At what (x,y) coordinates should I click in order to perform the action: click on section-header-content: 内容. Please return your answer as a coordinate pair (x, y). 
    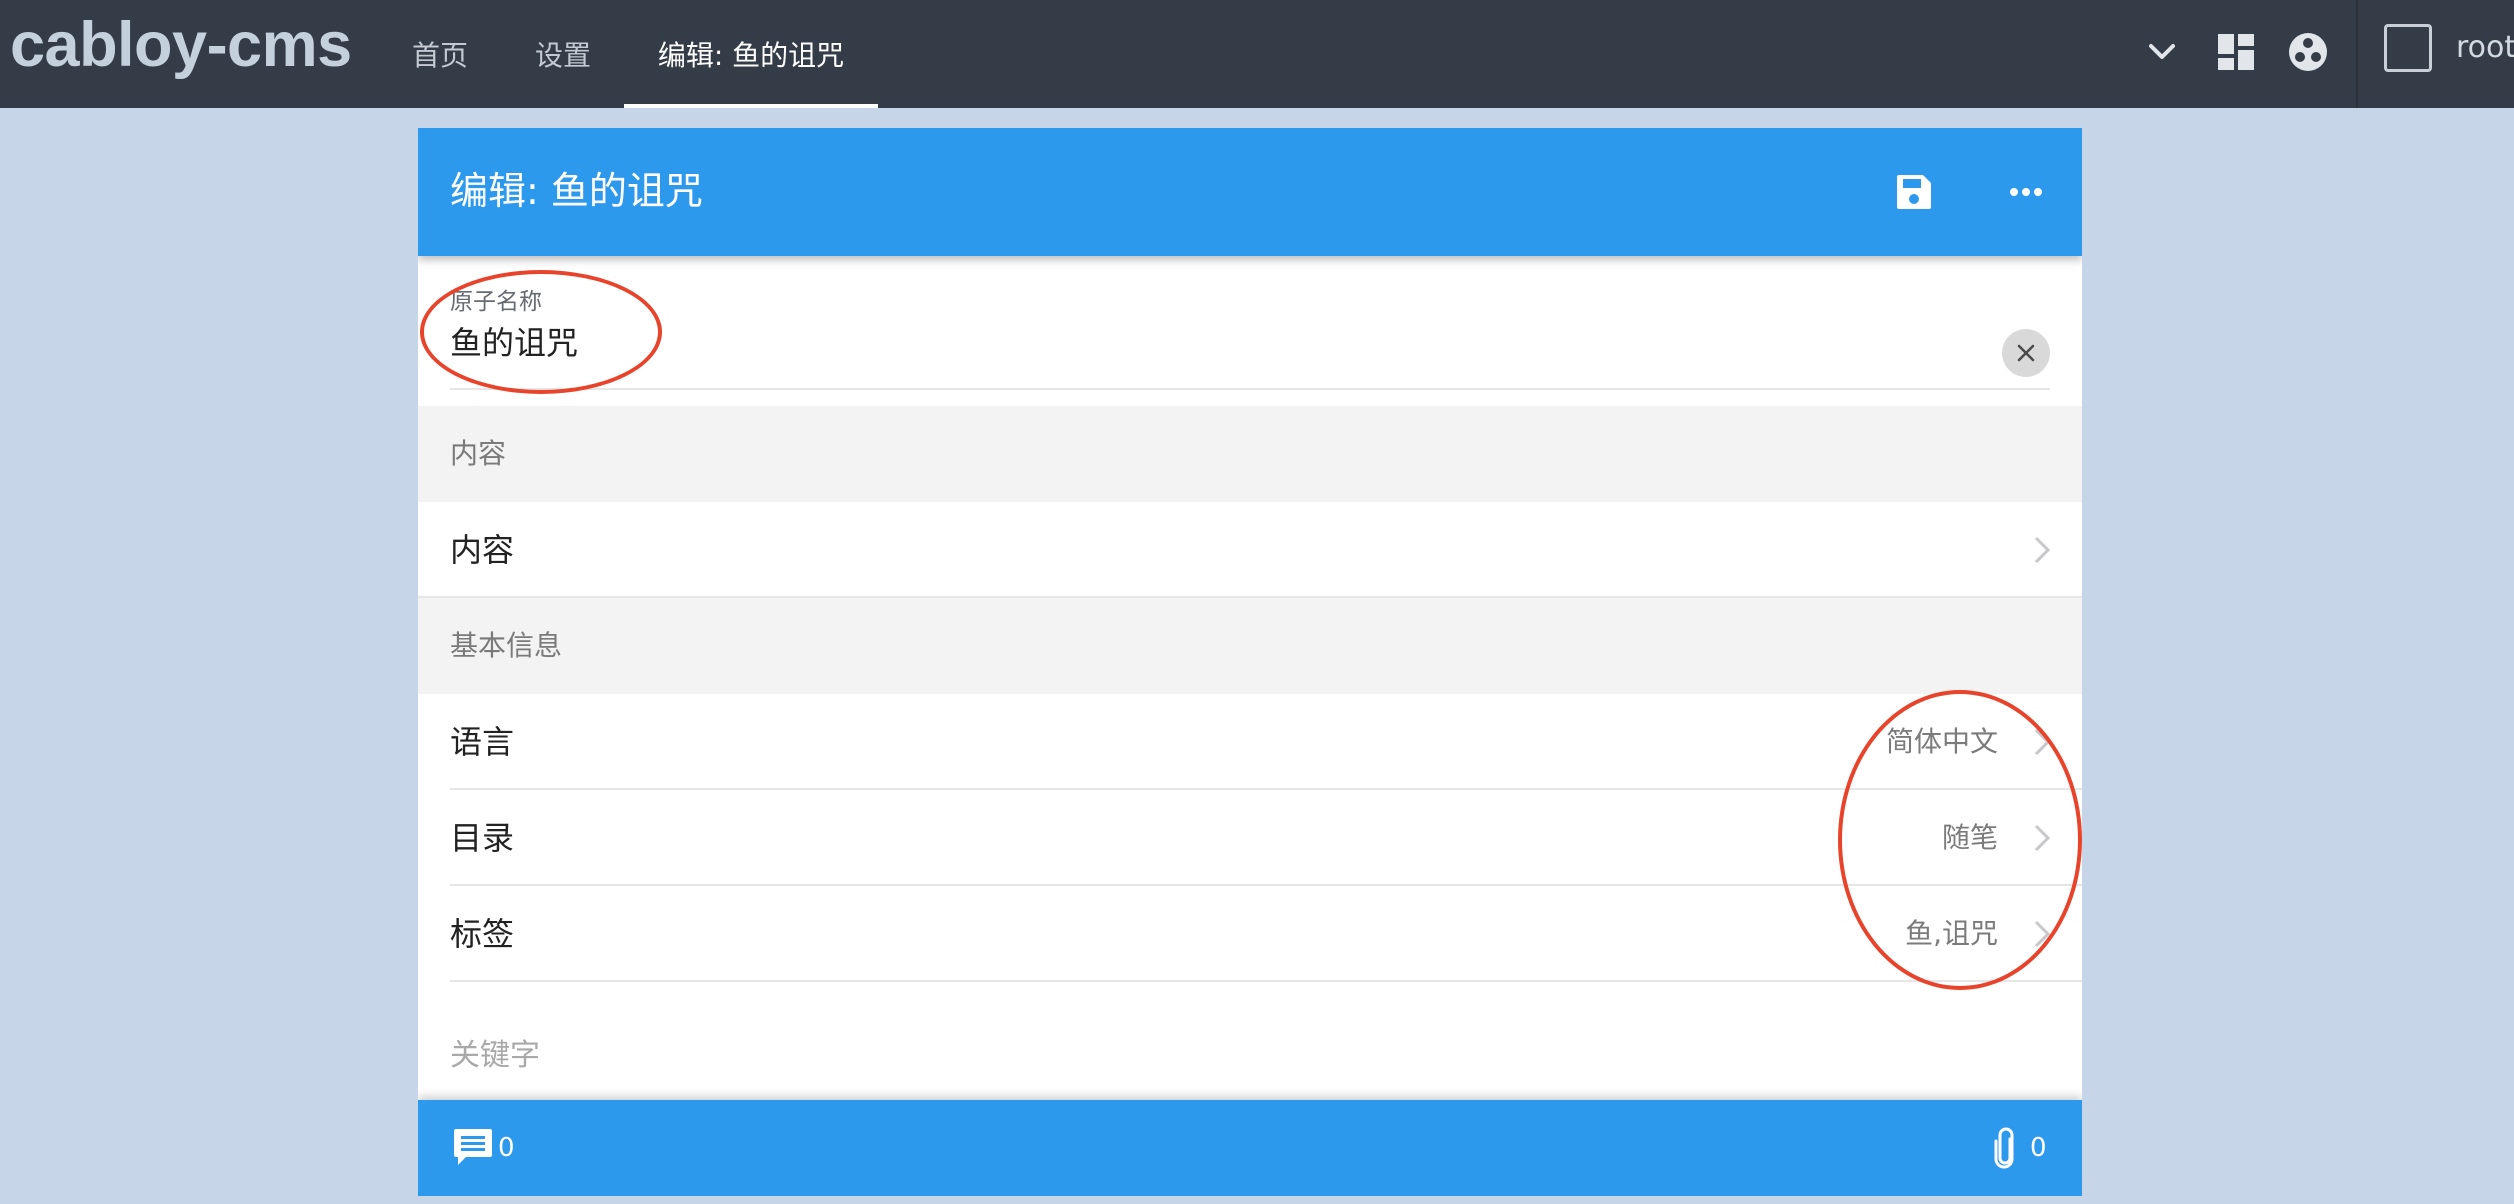
    Looking at the image, I should click on (1250, 454).